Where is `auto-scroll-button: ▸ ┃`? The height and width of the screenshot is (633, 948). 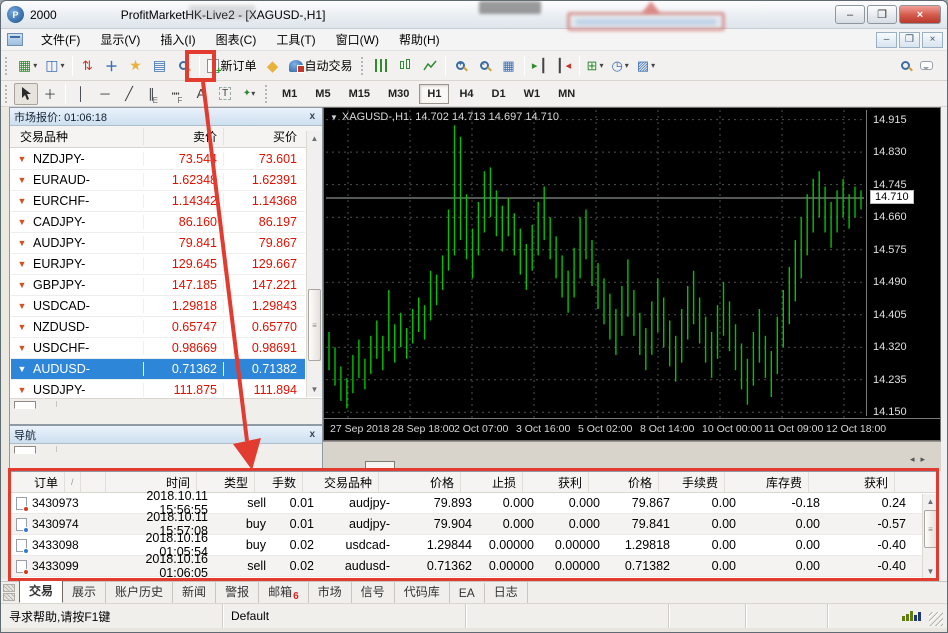 auto-scroll-button: ▸ ┃ is located at coordinates (540, 66).